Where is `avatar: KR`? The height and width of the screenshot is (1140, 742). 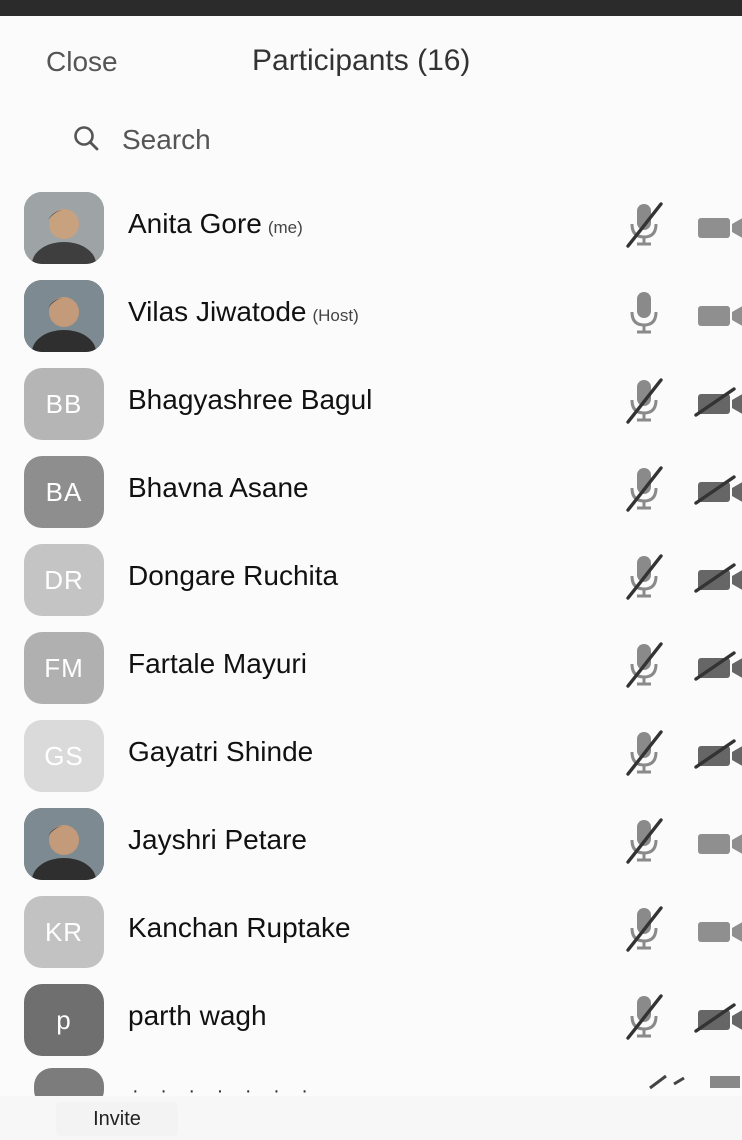 avatar: KR is located at coordinates (64, 932).